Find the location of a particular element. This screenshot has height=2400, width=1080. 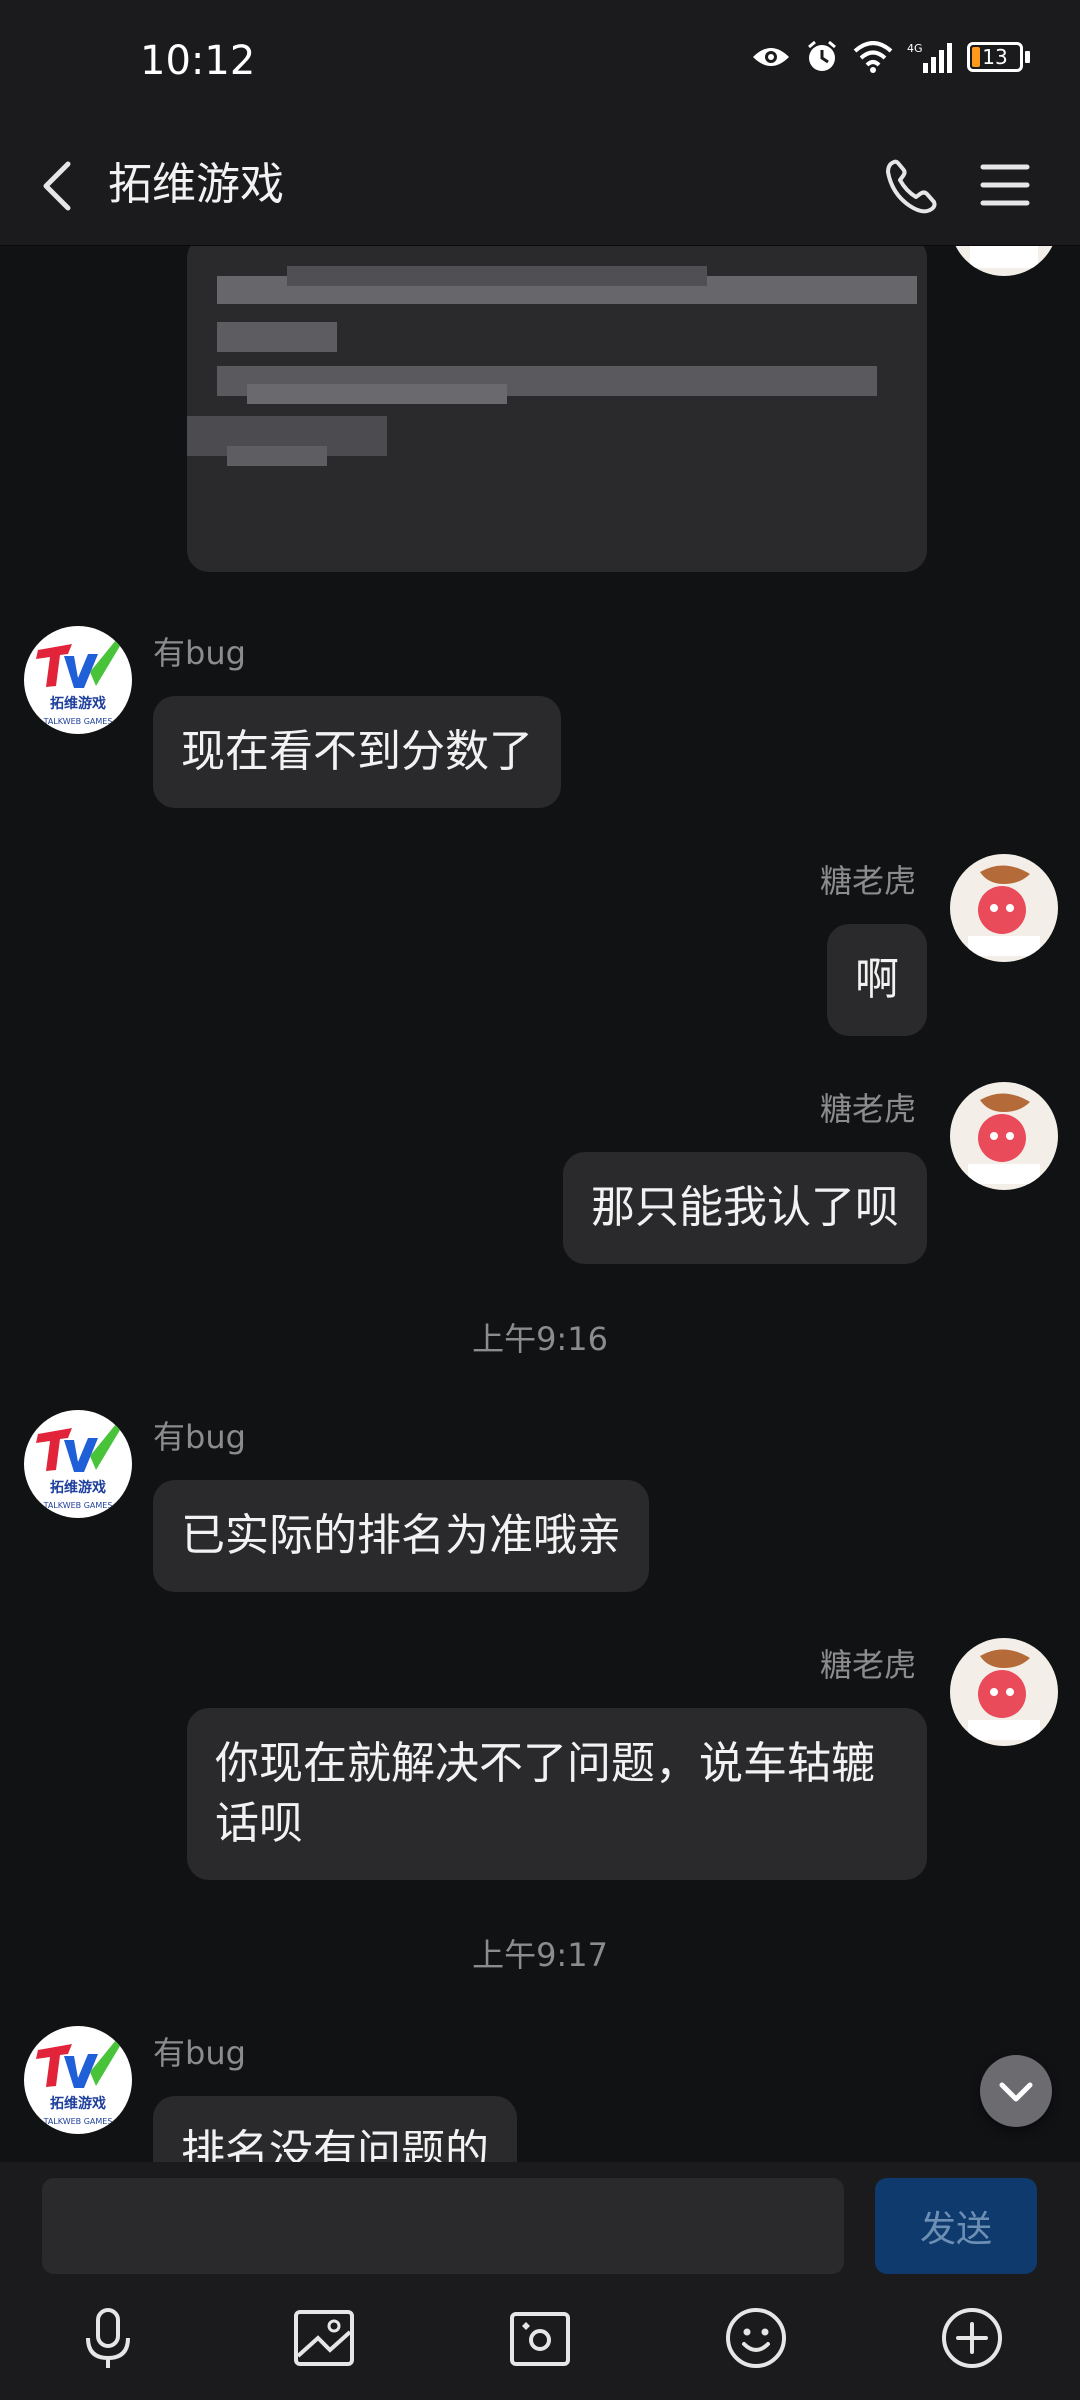

message-bubble: 现在看不到分数了 is located at coordinates (357, 752).